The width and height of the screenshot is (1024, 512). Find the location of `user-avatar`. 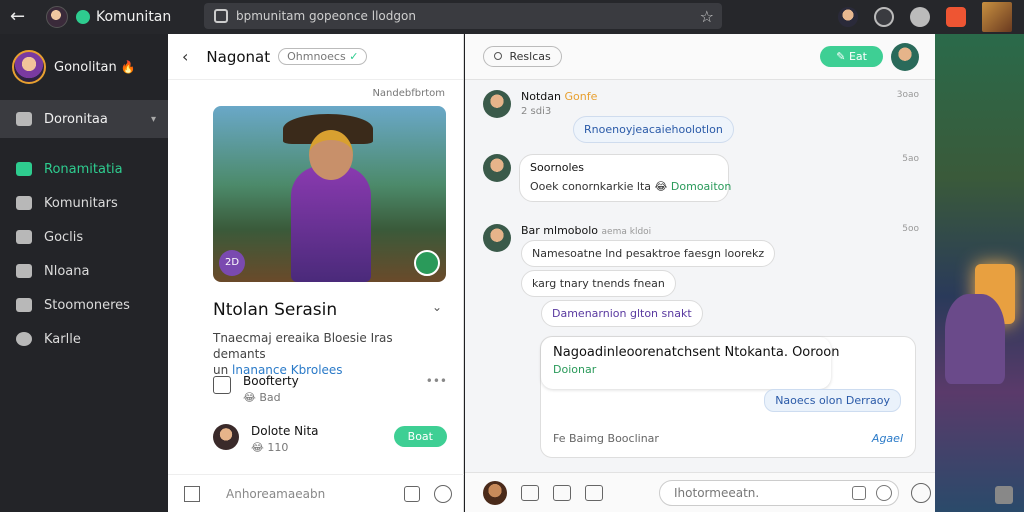

user-avatar is located at coordinates (57, 17).